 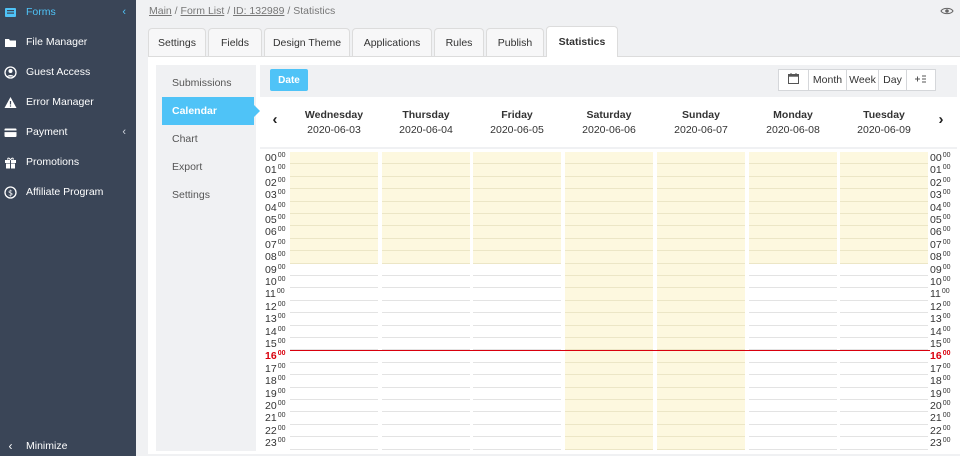 What do you see at coordinates (211, 111) in the screenshot?
I see `subnav-calendar: Calendar` at bounding box center [211, 111].